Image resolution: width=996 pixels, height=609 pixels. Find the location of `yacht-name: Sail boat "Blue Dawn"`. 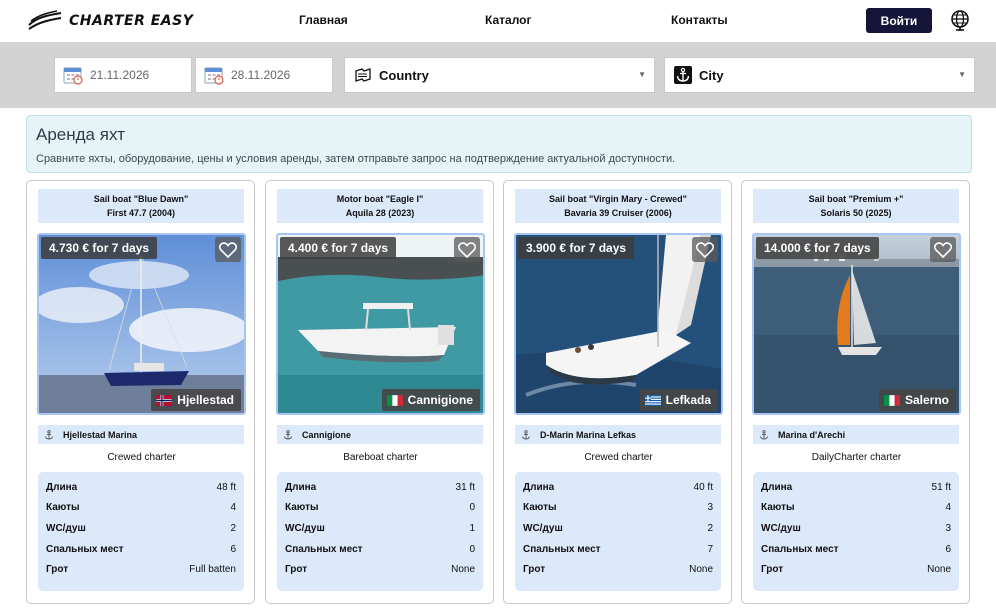

yacht-name: Sail boat "Blue Dawn" is located at coordinates (141, 199).